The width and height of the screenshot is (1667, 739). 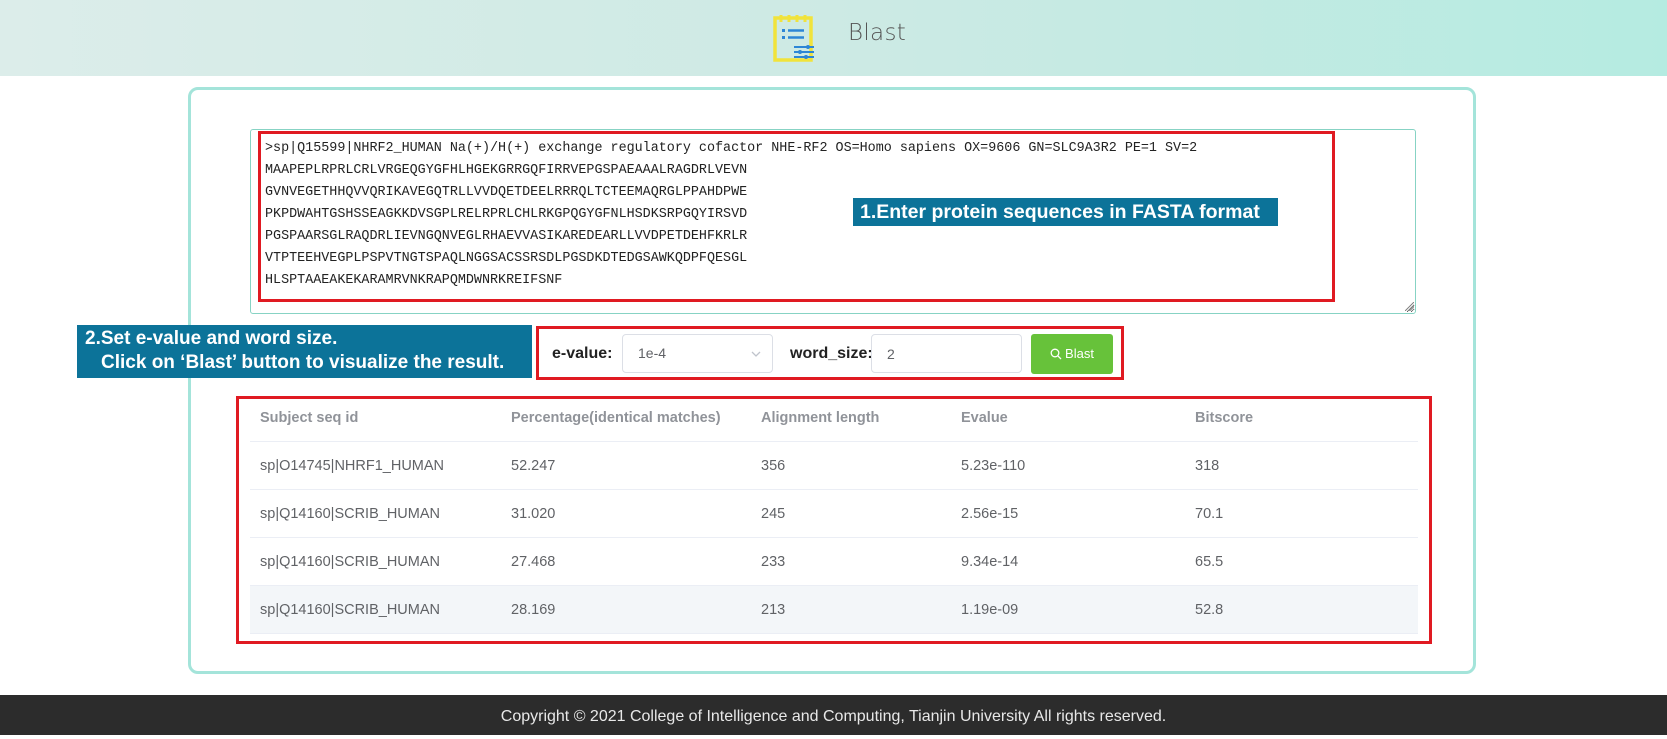 I want to click on cell-evalue: 2.56e-15, so click(x=990, y=514).